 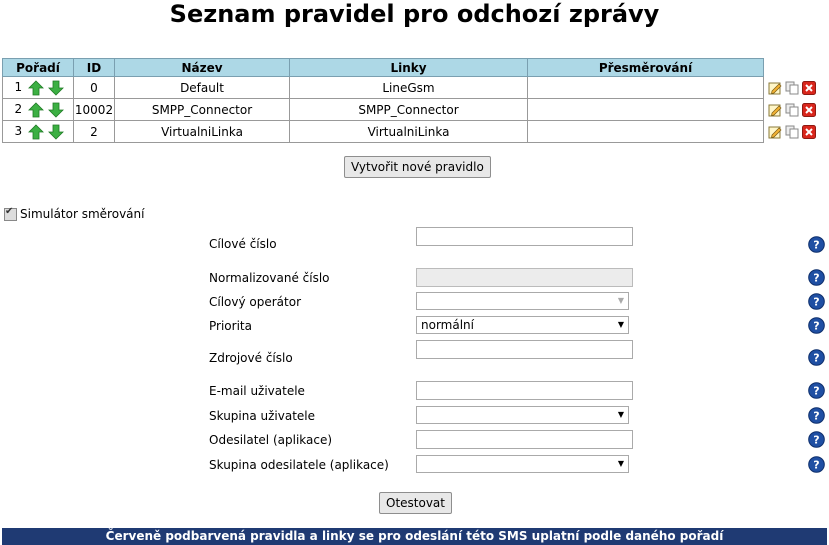 I want to click on normalized-number-label: Normalizované číslo, so click(x=269, y=278).